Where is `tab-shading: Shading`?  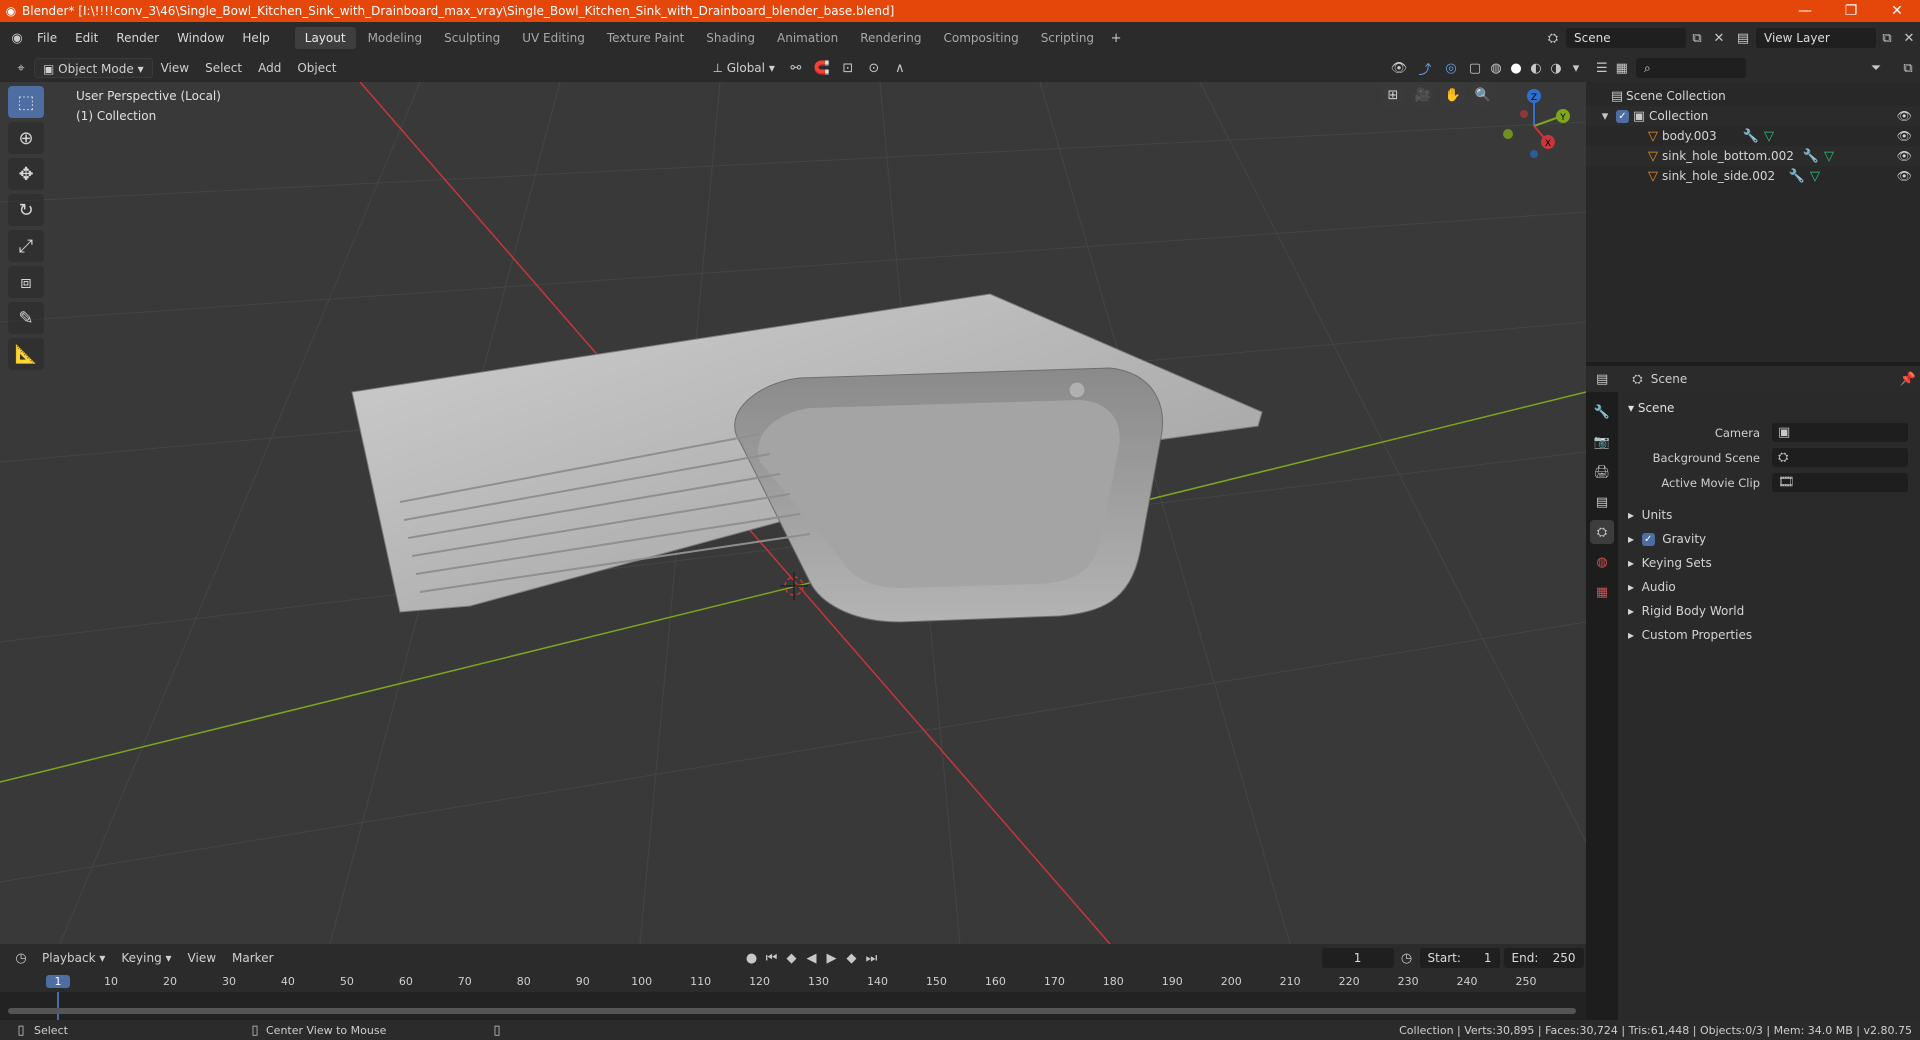 tab-shading: Shading is located at coordinates (730, 38).